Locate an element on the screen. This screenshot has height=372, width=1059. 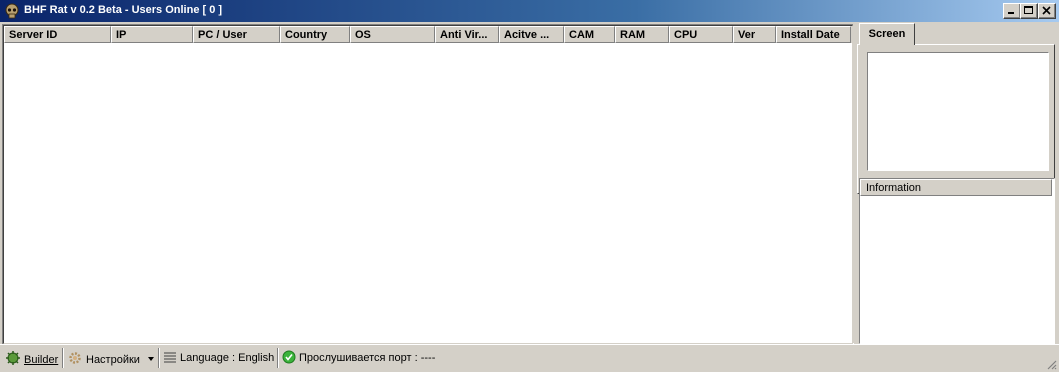
column-header-pc-user: PC / User is located at coordinates (236, 34).